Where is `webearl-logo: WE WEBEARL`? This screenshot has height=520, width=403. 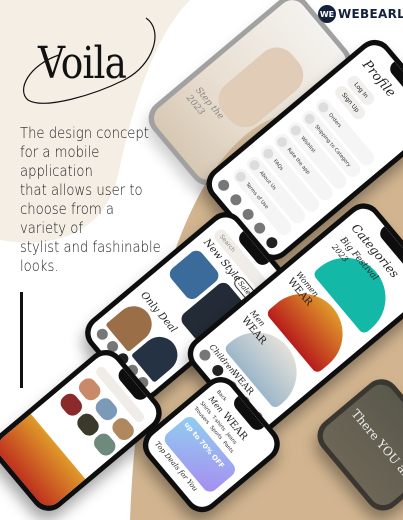 webearl-logo: WE WEBEARL is located at coordinates (360, 14).